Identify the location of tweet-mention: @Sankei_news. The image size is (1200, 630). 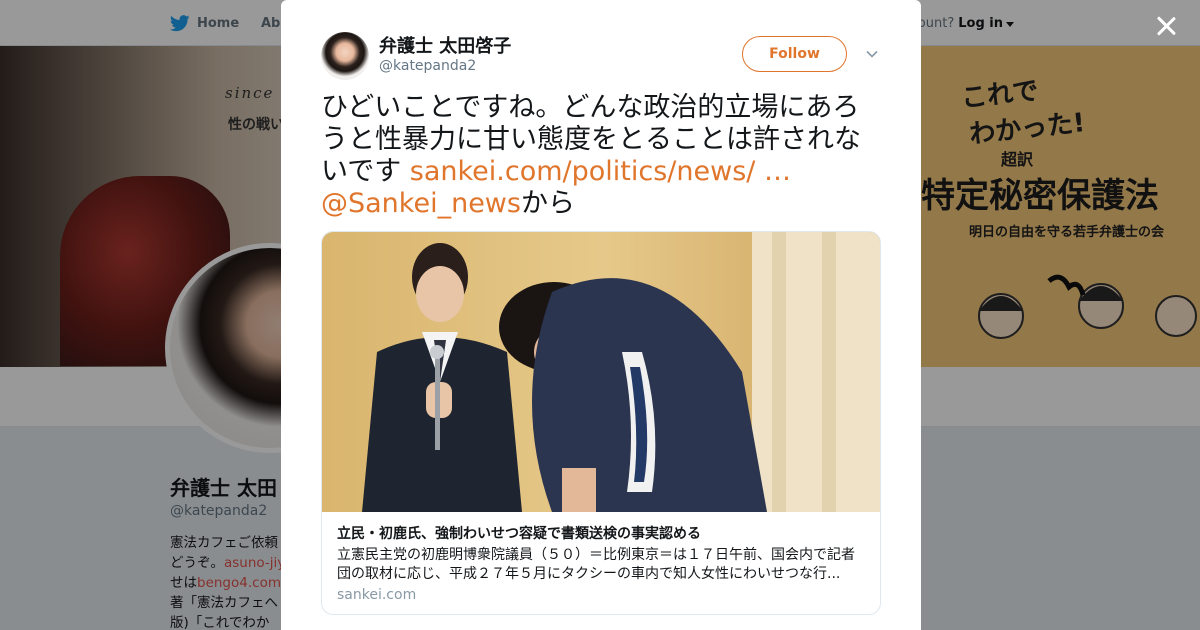
(421, 203).